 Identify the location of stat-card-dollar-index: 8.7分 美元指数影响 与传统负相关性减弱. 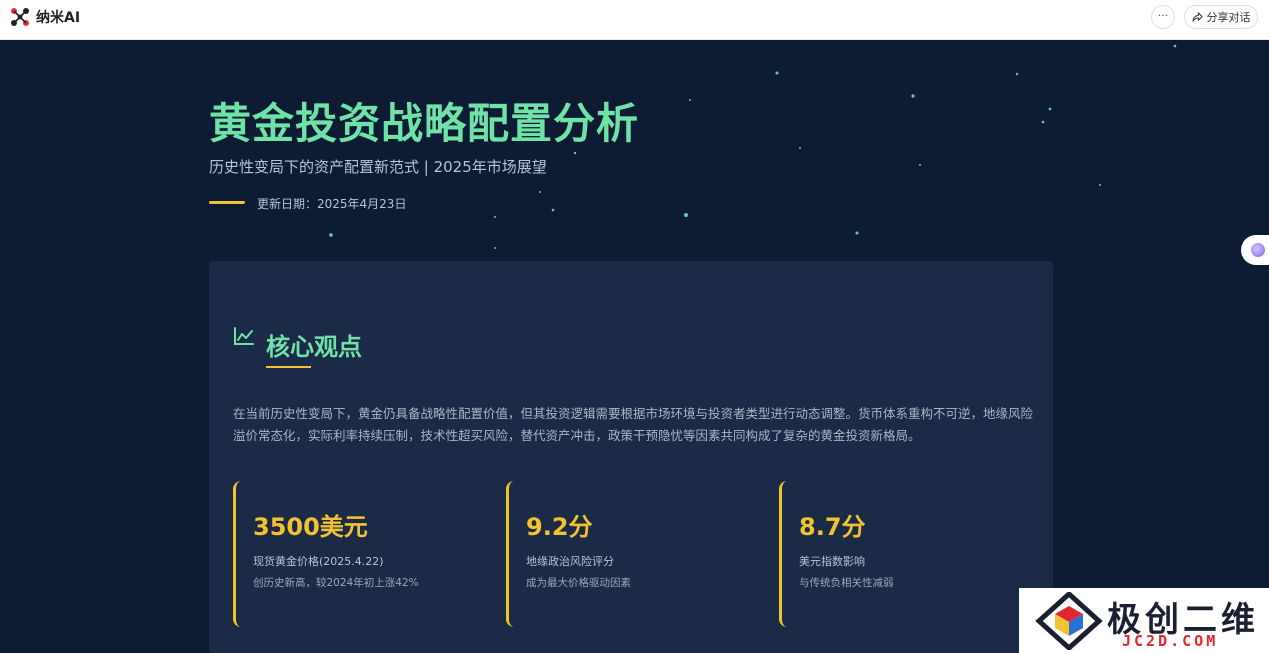
(899, 554).